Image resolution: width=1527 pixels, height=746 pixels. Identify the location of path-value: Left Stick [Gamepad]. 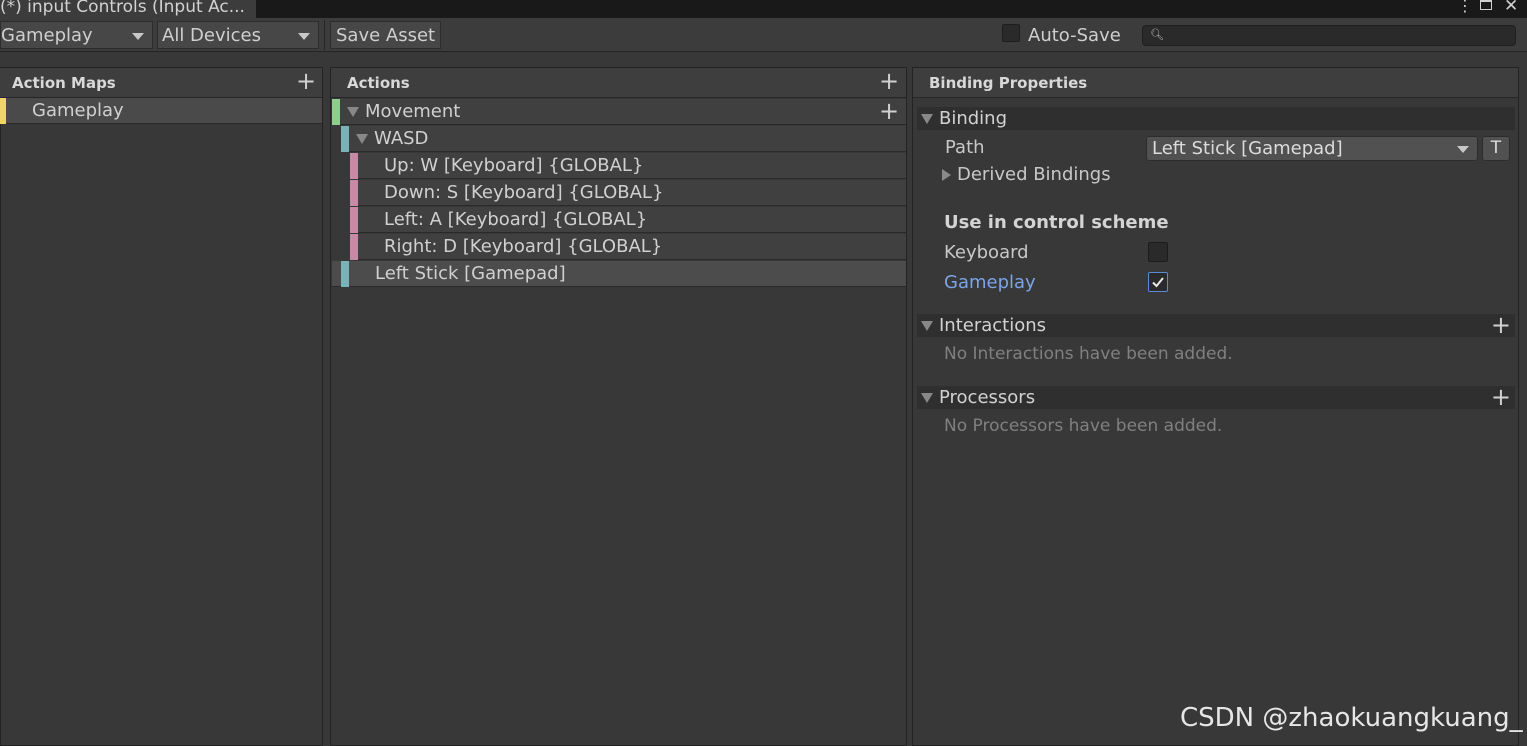
(1247, 148).